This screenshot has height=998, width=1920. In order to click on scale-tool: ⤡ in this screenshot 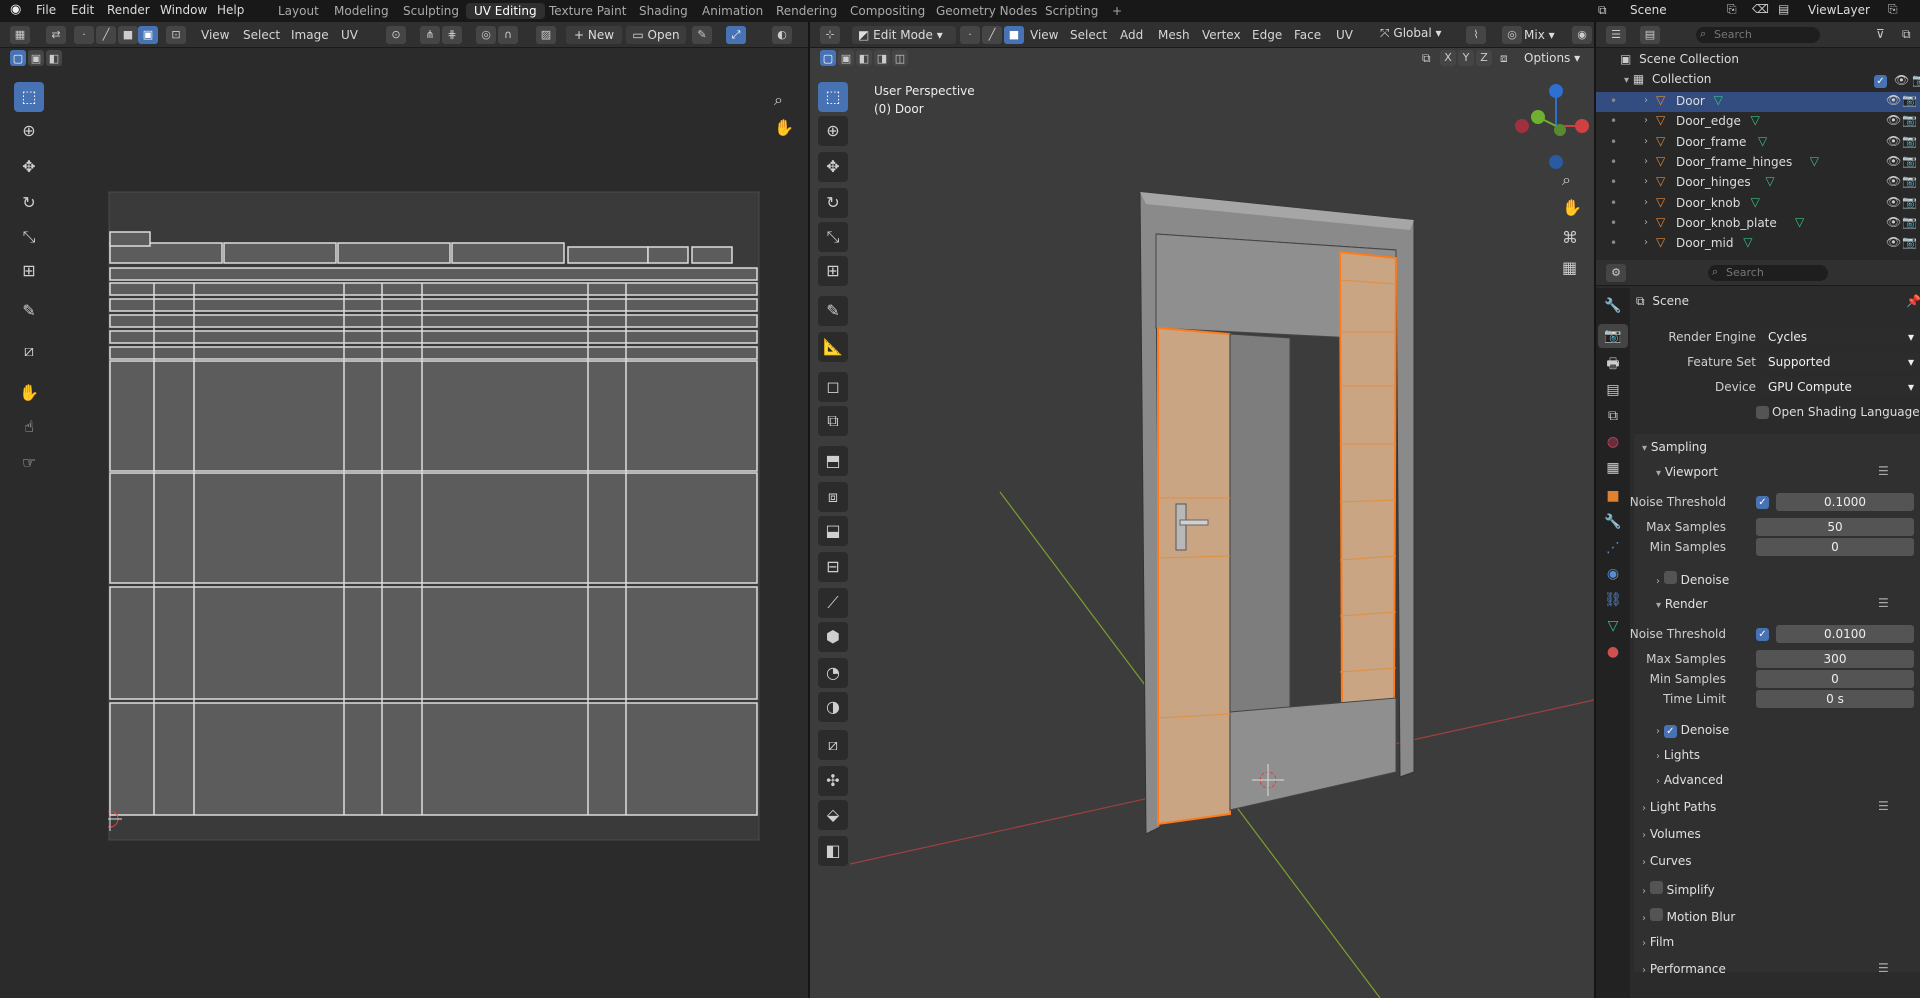, I will do `click(29, 237)`.